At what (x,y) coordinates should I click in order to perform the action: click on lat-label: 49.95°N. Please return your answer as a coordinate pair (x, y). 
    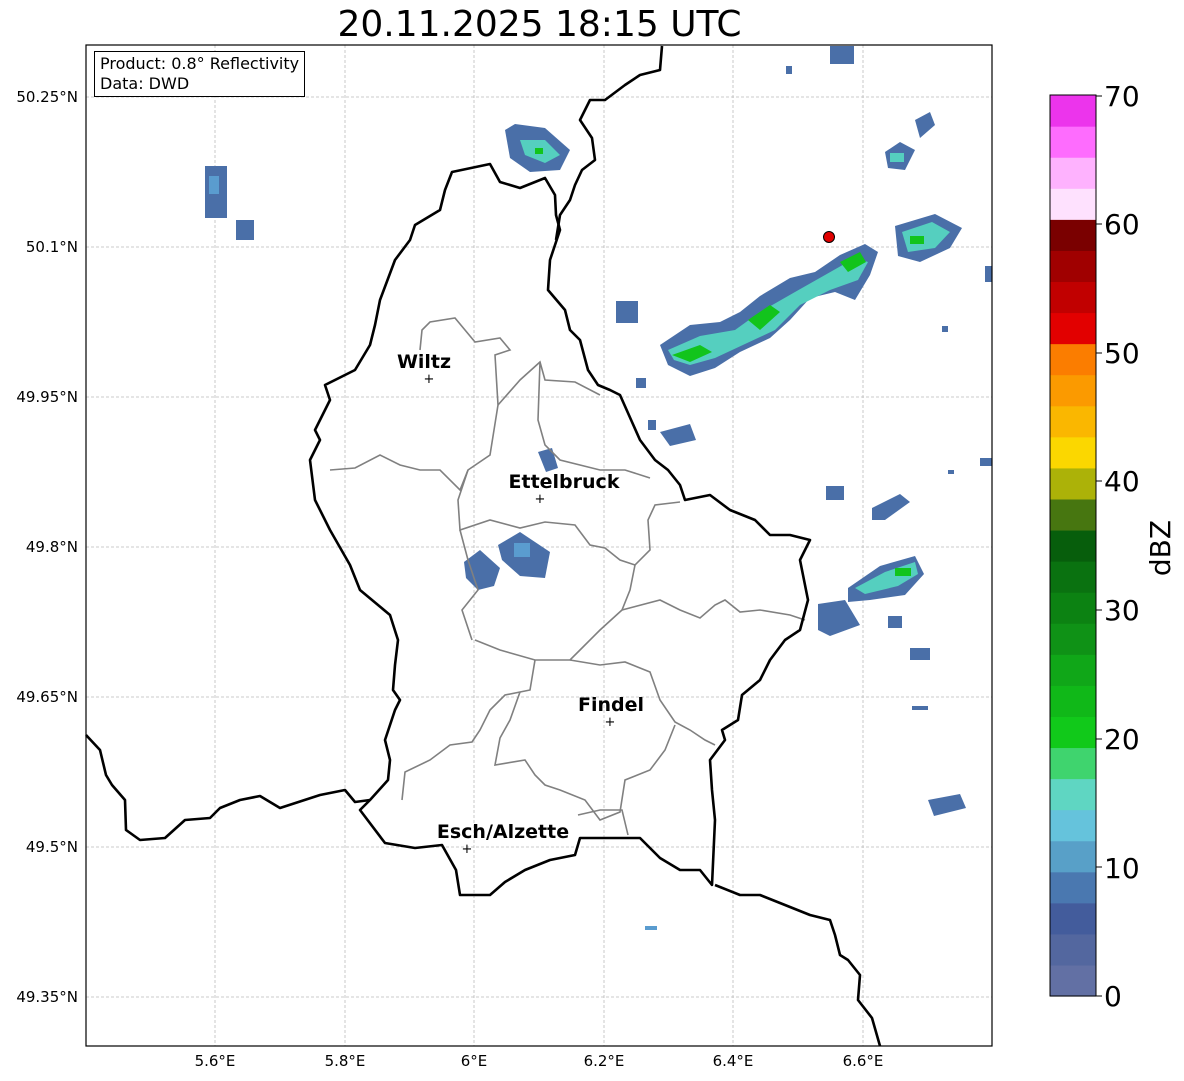
    Looking at the image, I should click on (47, 397).